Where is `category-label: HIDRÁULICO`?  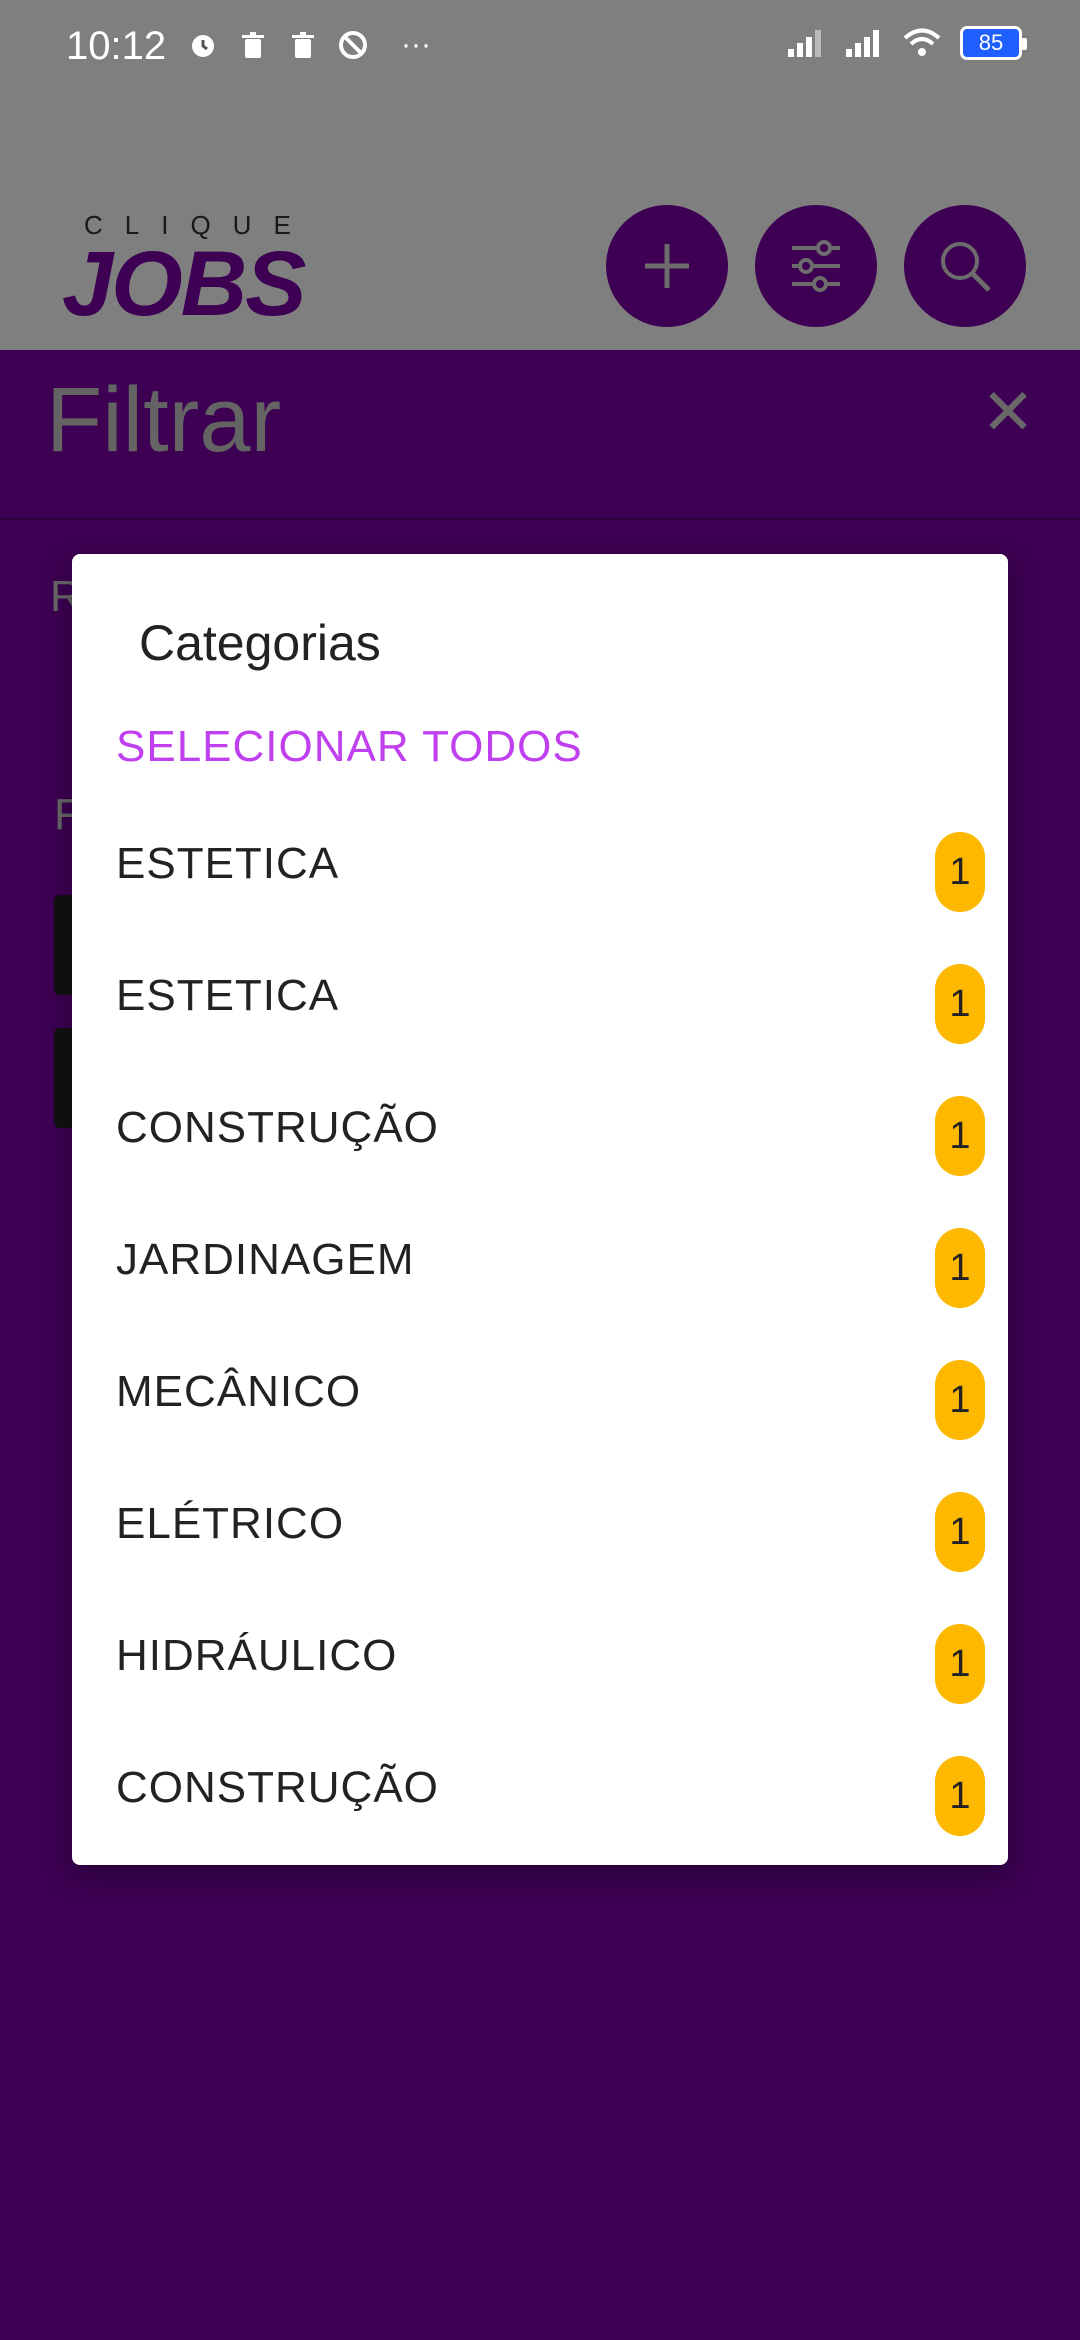 category-label: HIDRÁULICO is located at coordinates (257, 1655).